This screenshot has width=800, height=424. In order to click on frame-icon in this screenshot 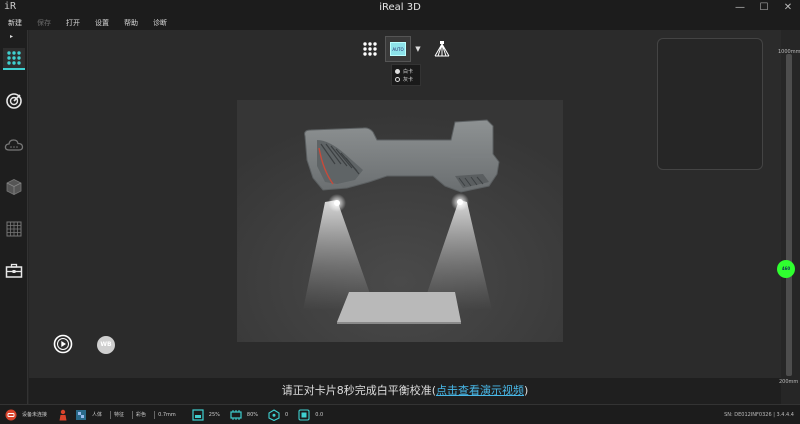, I will do `click(304, 415)`.